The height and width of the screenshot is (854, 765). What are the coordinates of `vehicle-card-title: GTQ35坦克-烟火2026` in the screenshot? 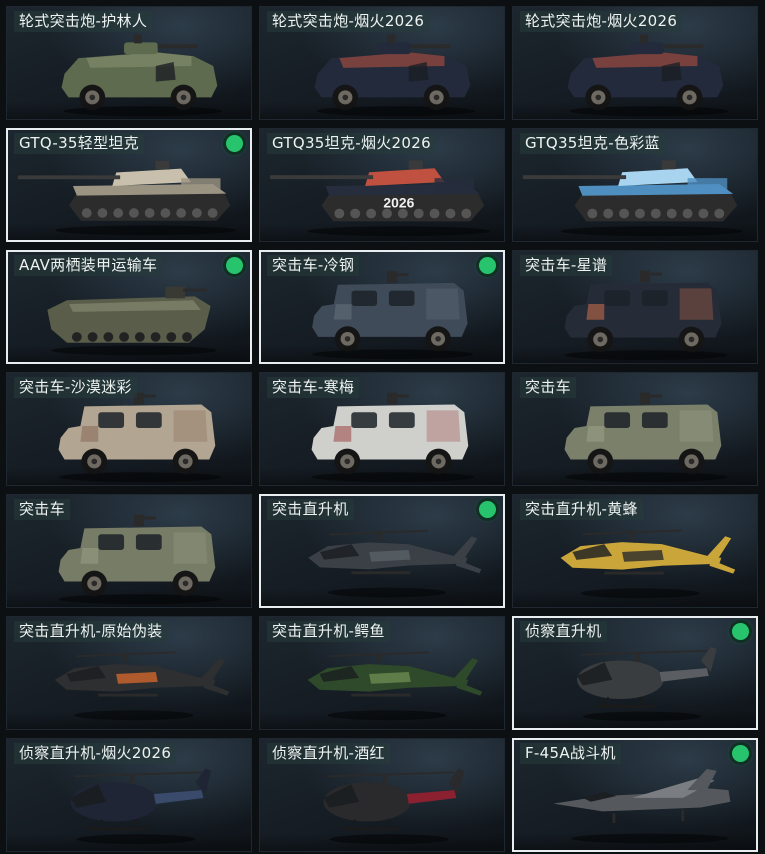 It's located at (351, 143).